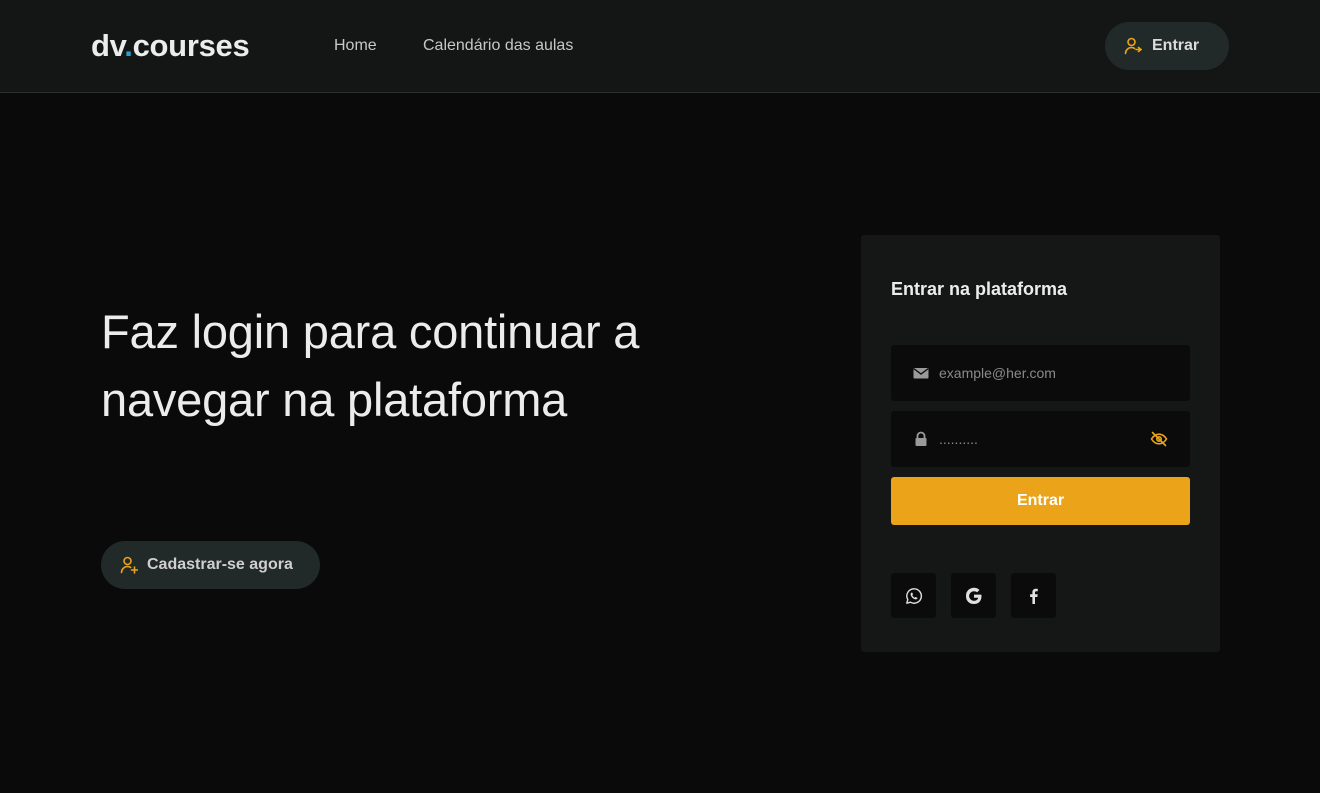  What do you see at coordinates (1133, 46) in the screenshot?
I see `user-login-icon` at bounding box center [1133, 46].